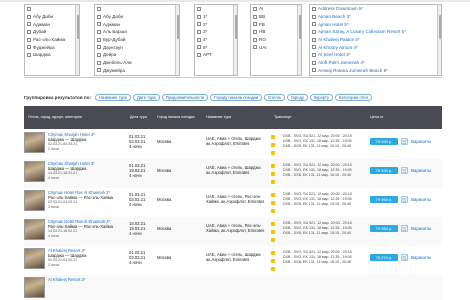 Image resolution: width=470 pixels, height=300 pixels. Describe the element at coordinates (146, 97) in the screenshot. I see `group-chip: Дате тура` at that location.